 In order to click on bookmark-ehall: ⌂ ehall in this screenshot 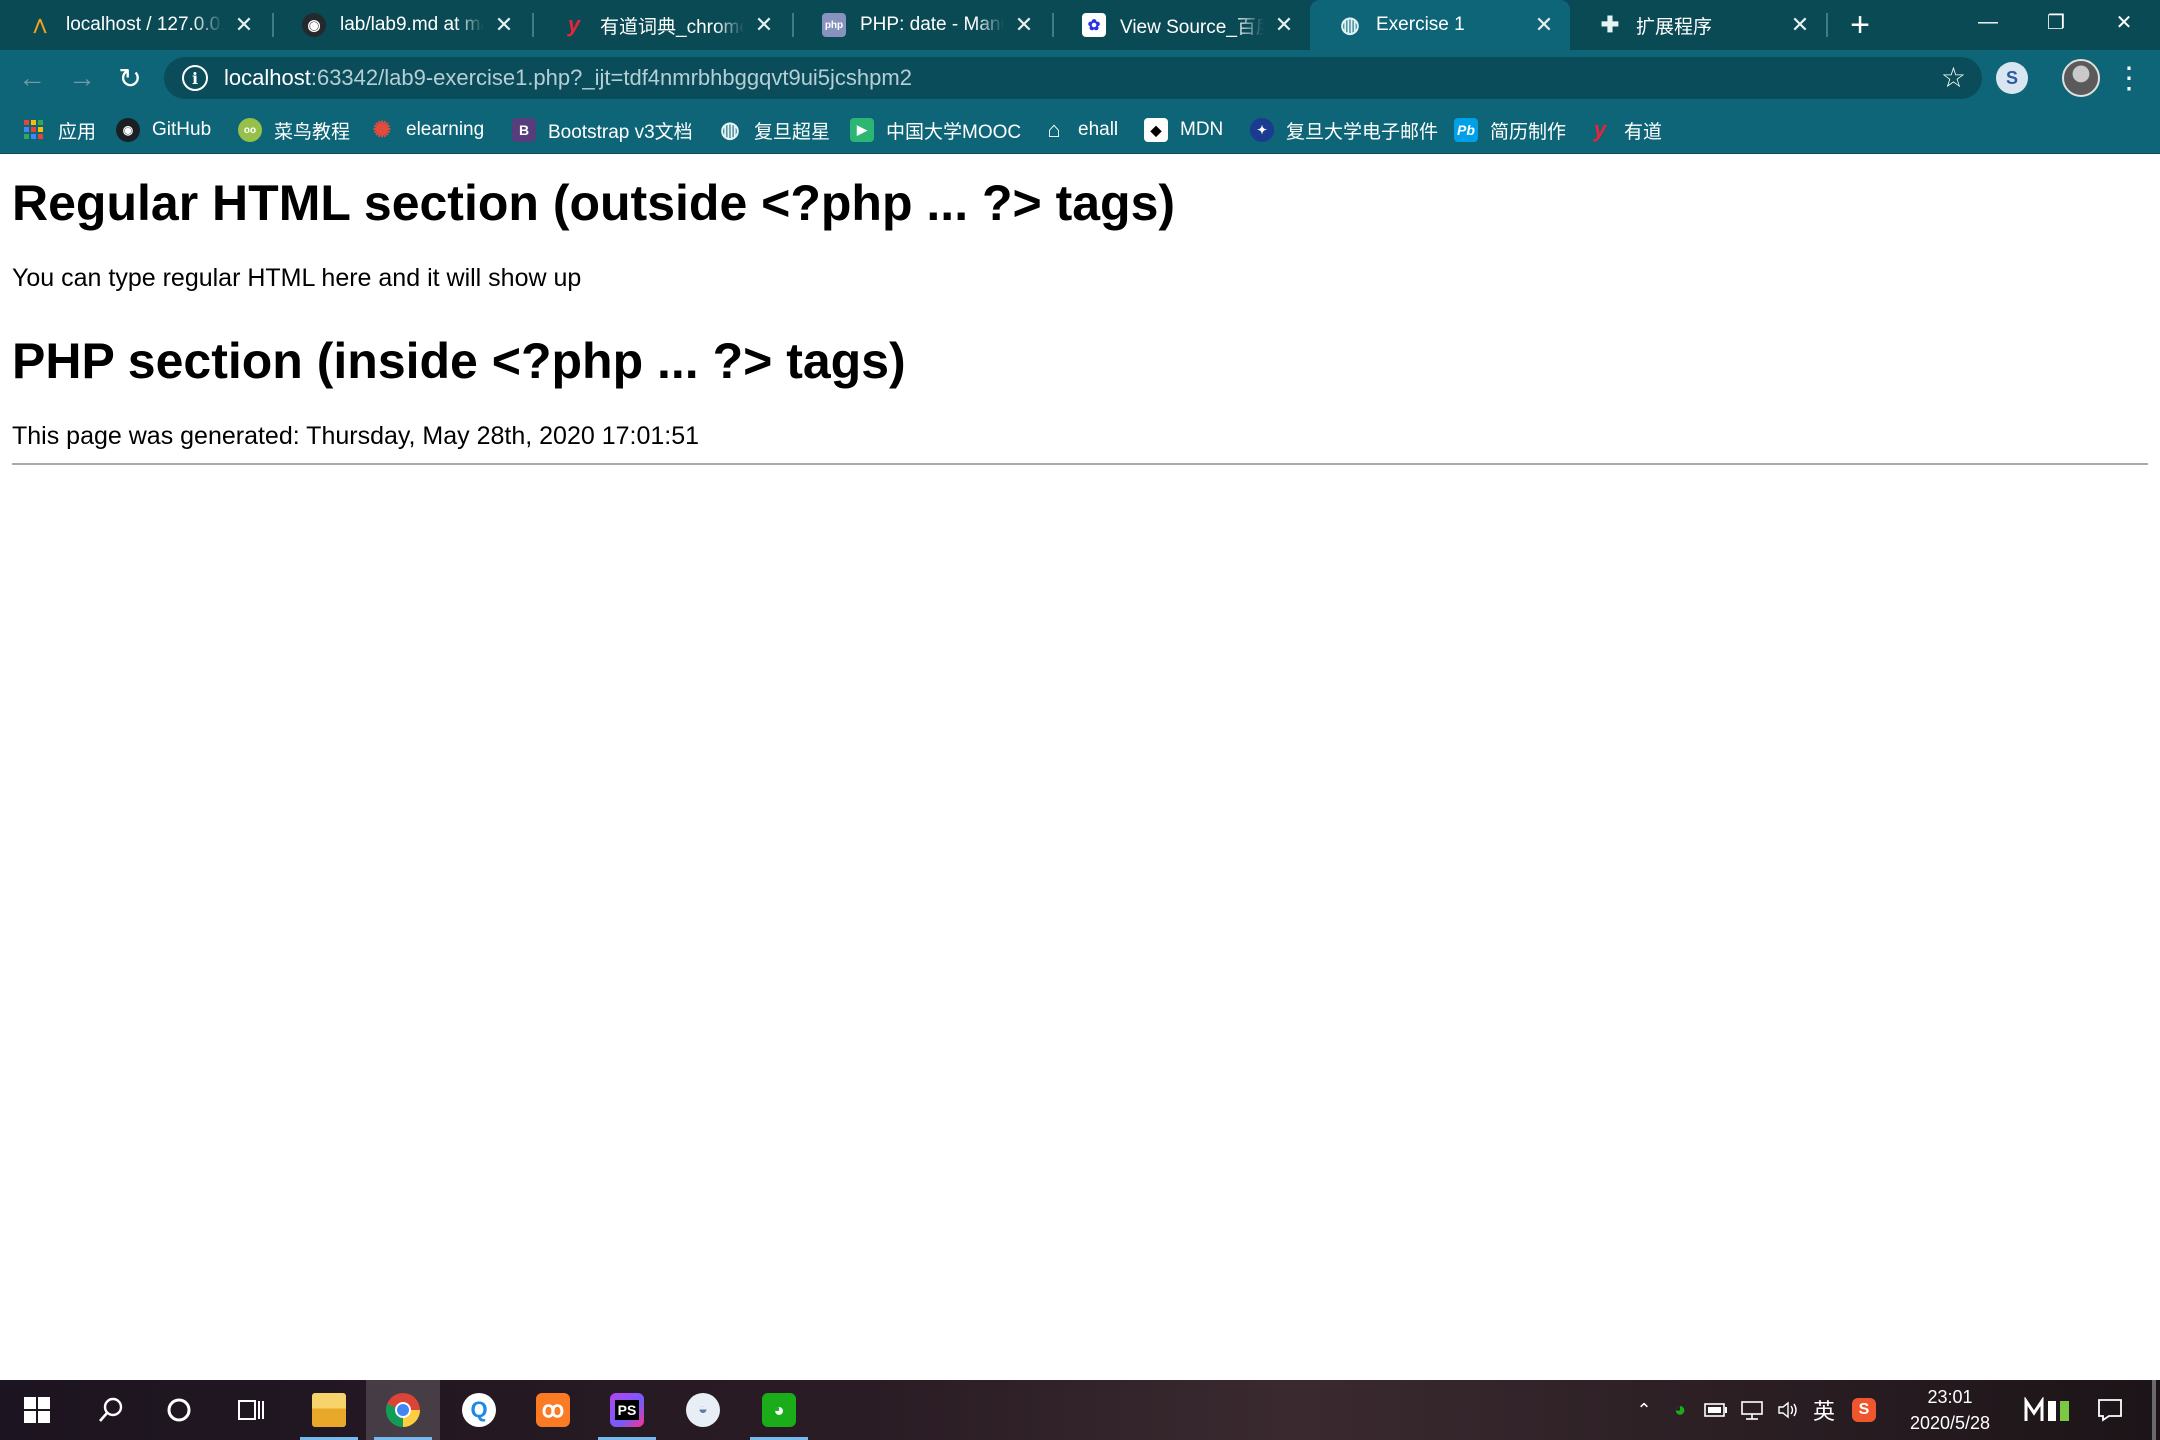, I will do `click(1080, 130)`.